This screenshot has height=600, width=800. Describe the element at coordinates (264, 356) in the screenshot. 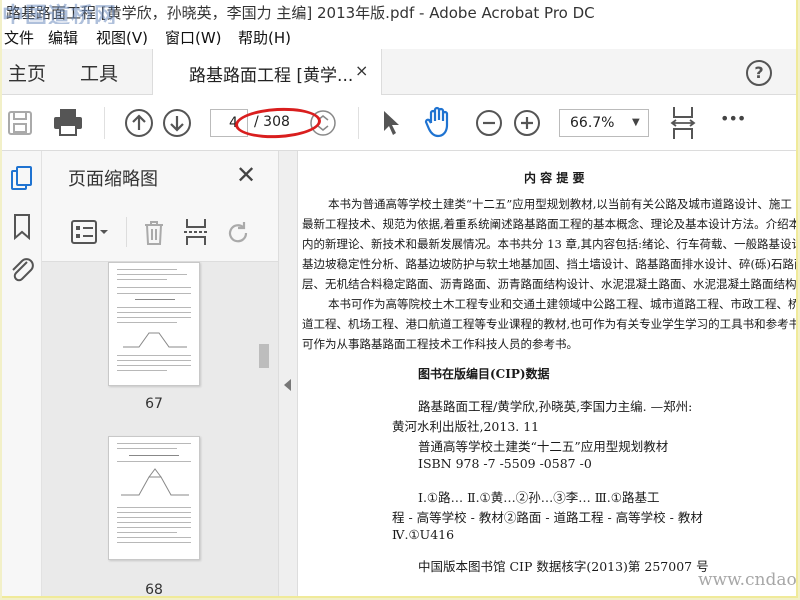

I see `scrollbar-thumb` at that location.